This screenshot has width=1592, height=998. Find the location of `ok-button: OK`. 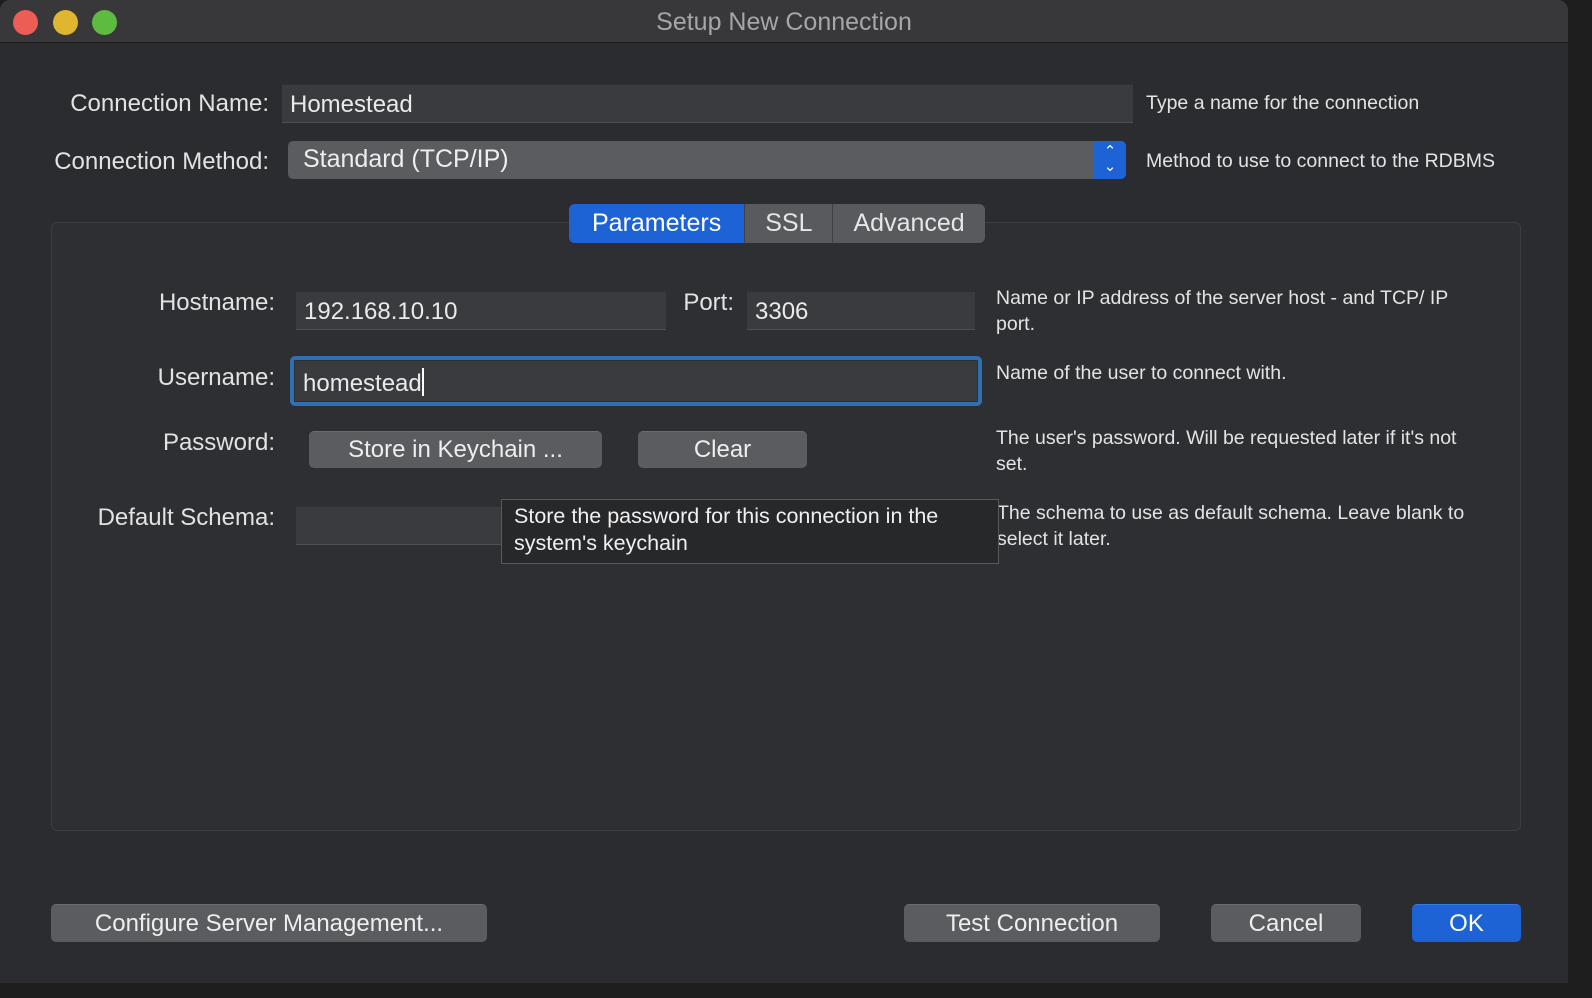

ok-button: OK is located at coordinates (1466, 923).